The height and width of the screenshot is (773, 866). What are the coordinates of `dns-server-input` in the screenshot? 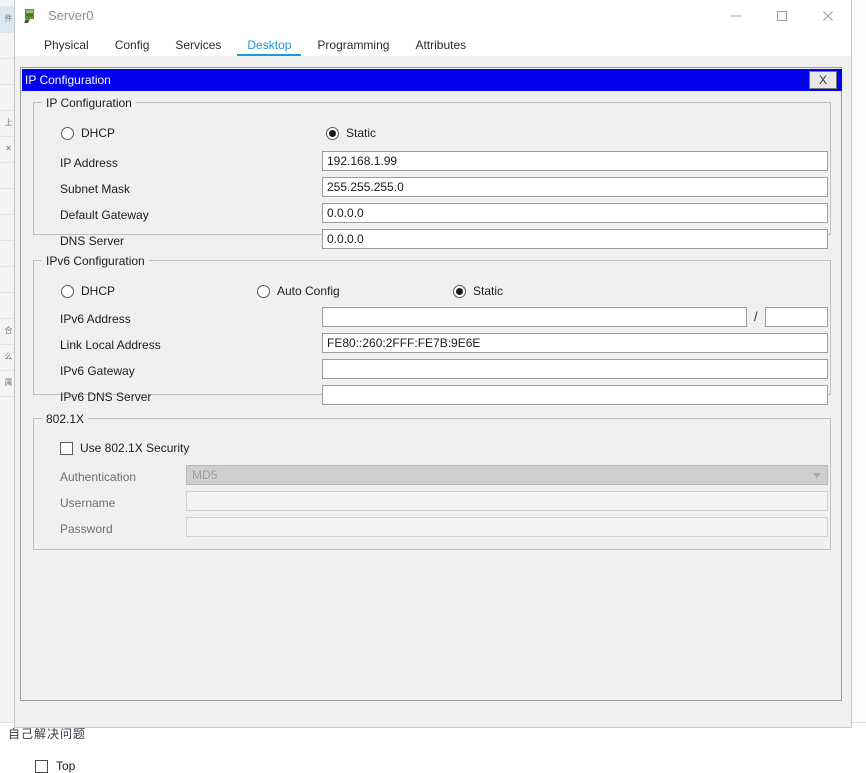 It's located at (575, 239).